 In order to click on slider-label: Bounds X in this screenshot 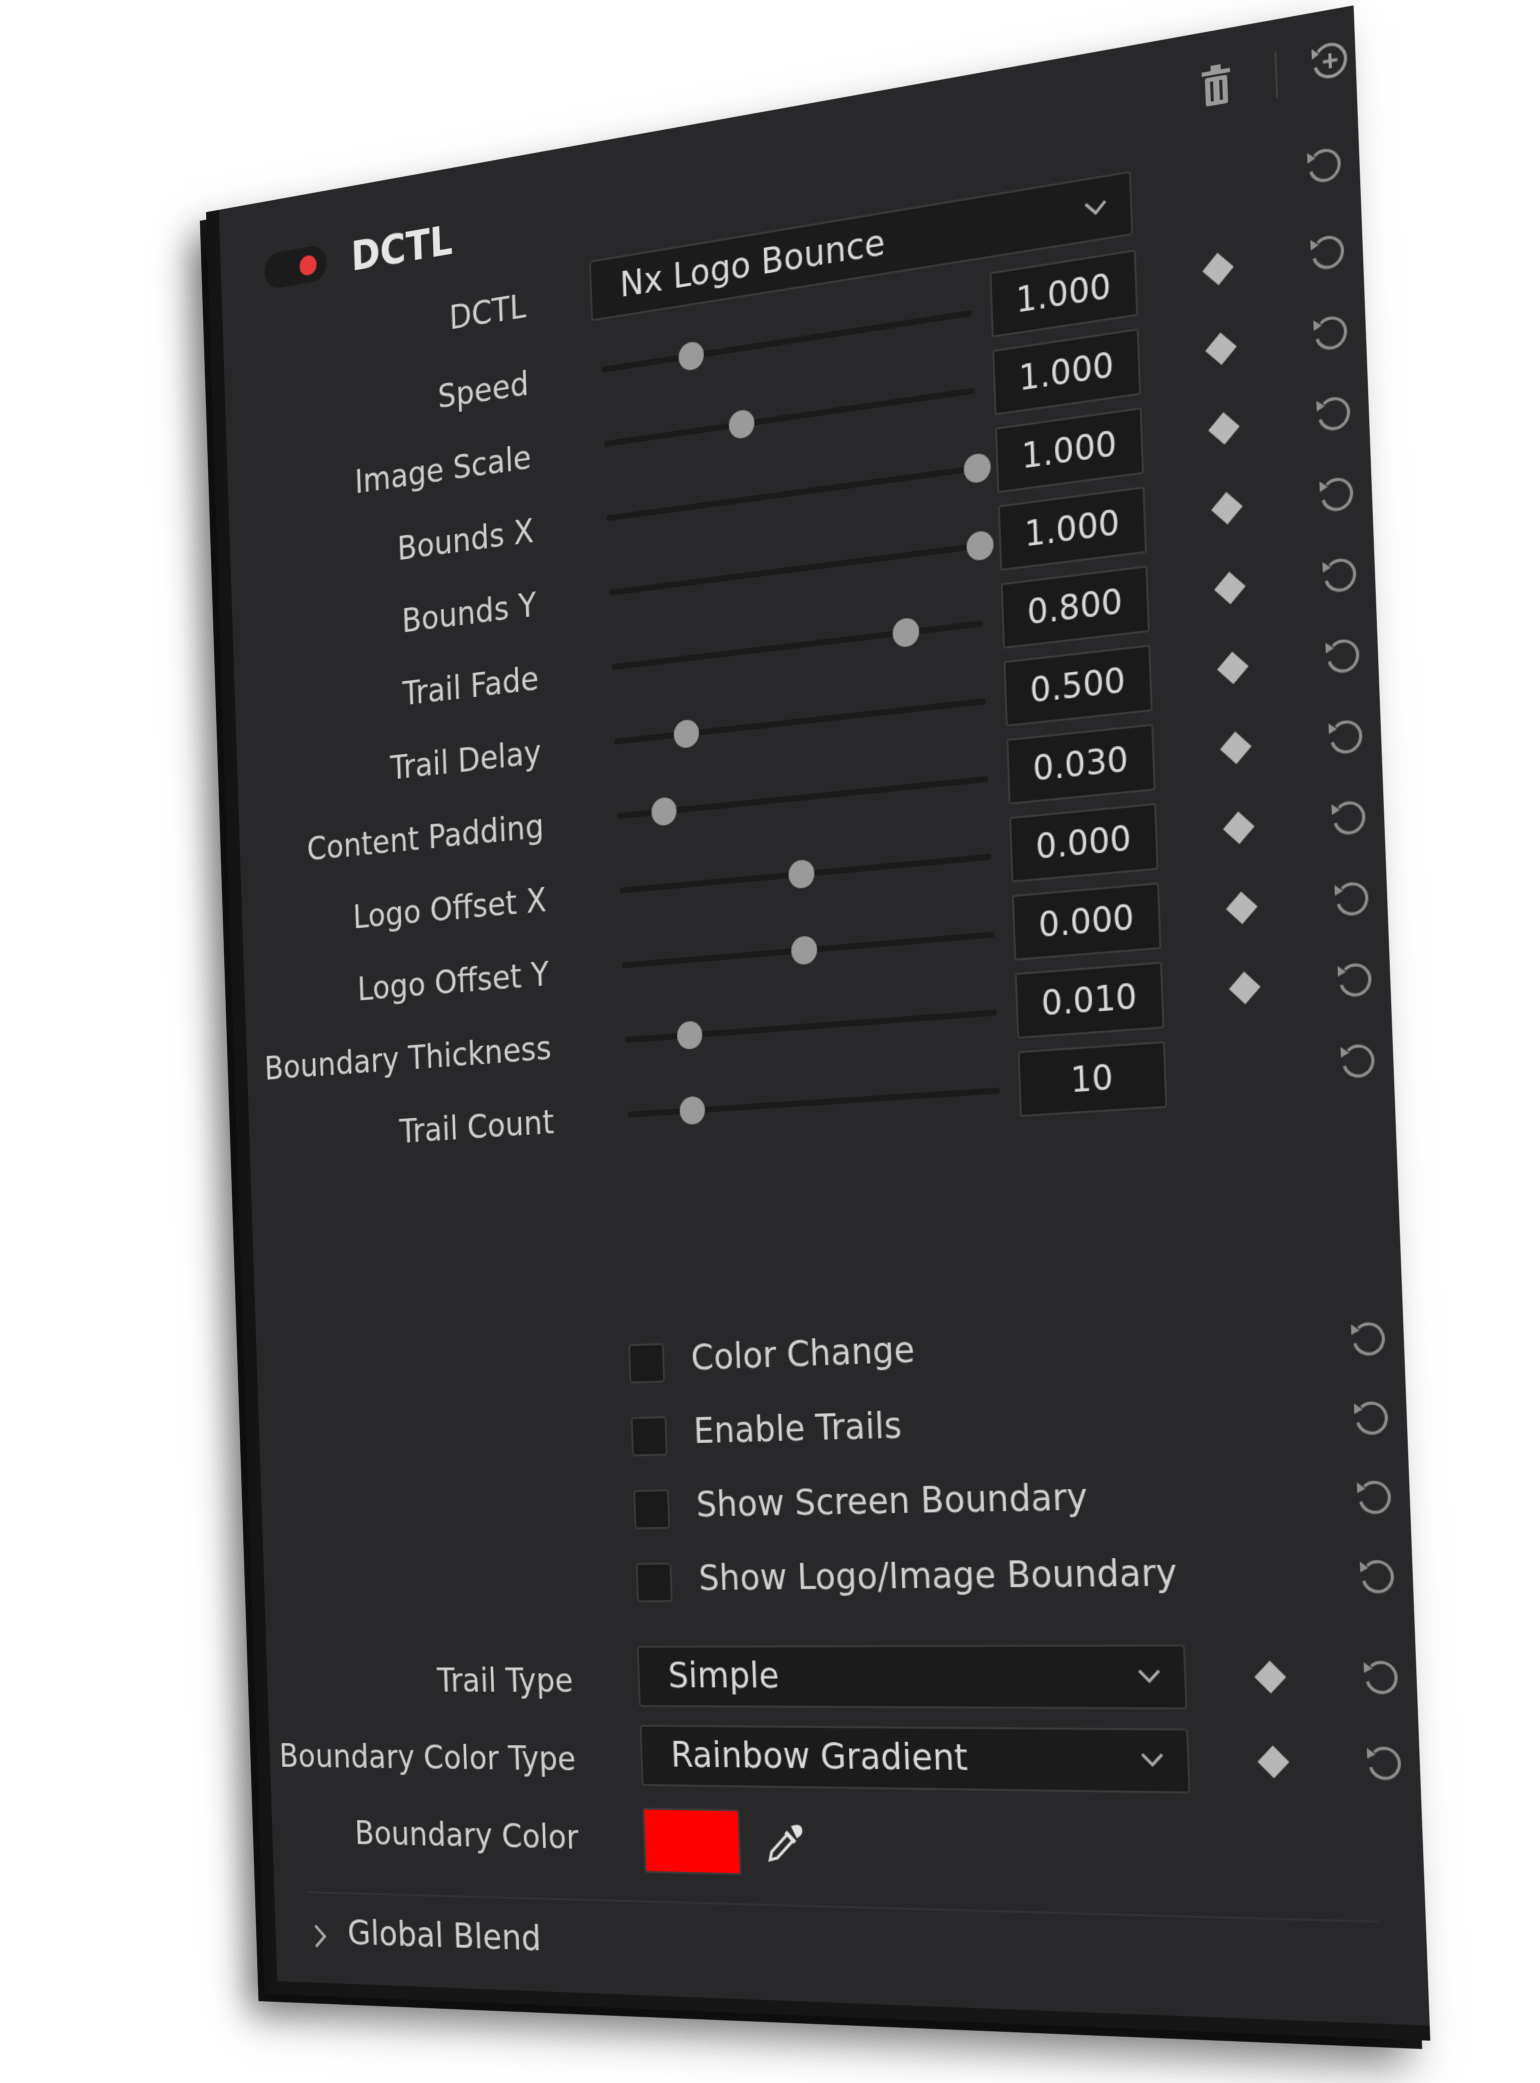, I will do `click(466, 540)`.